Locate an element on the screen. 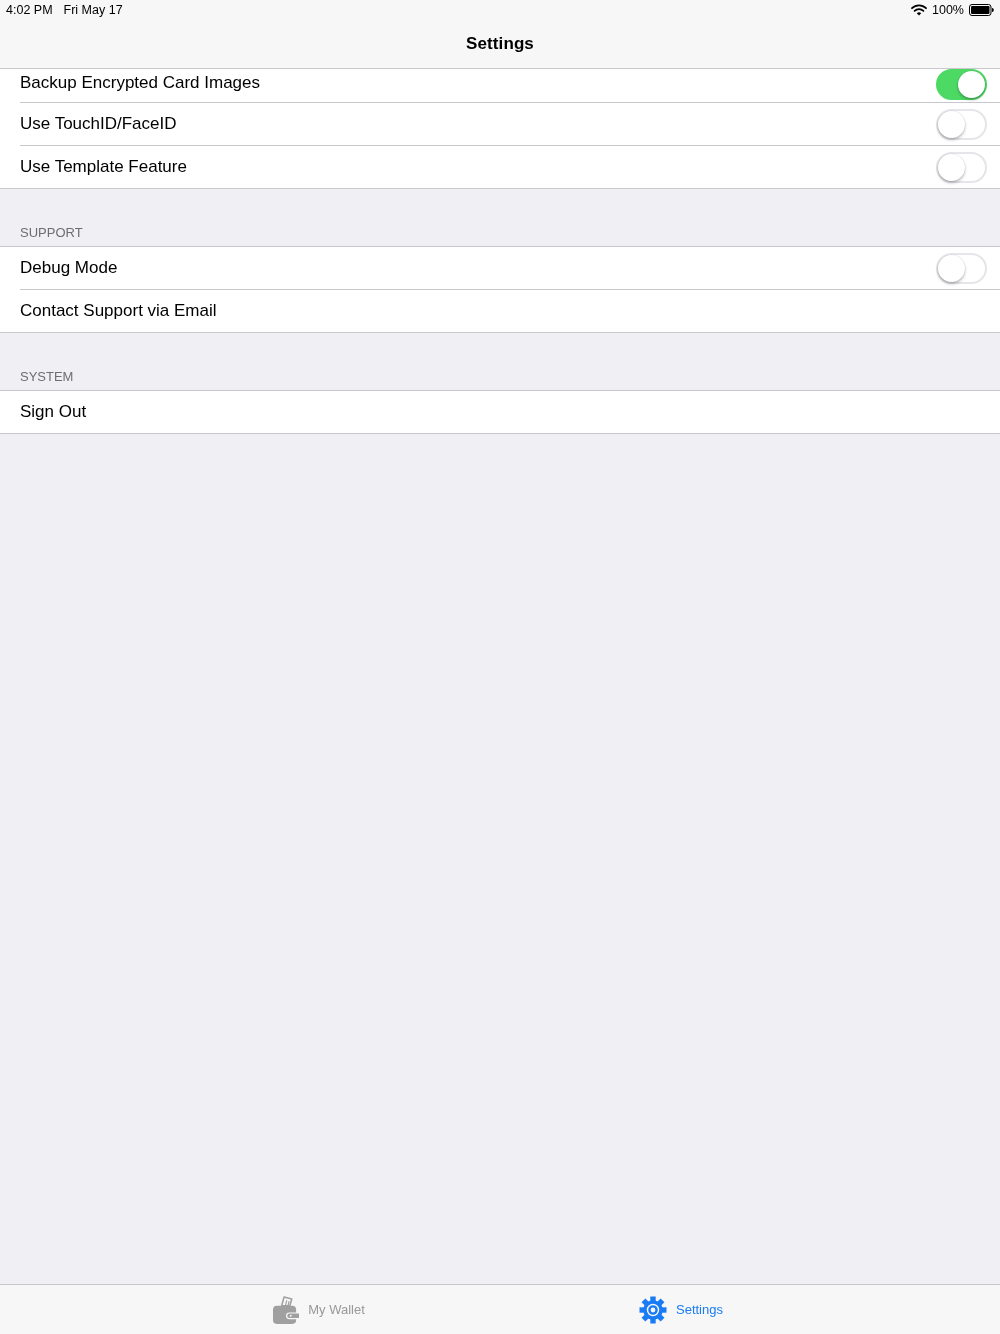 This screenshot has height=1334, width=1000. status-date: Fri May 17 is located at coordinates (93, 10).